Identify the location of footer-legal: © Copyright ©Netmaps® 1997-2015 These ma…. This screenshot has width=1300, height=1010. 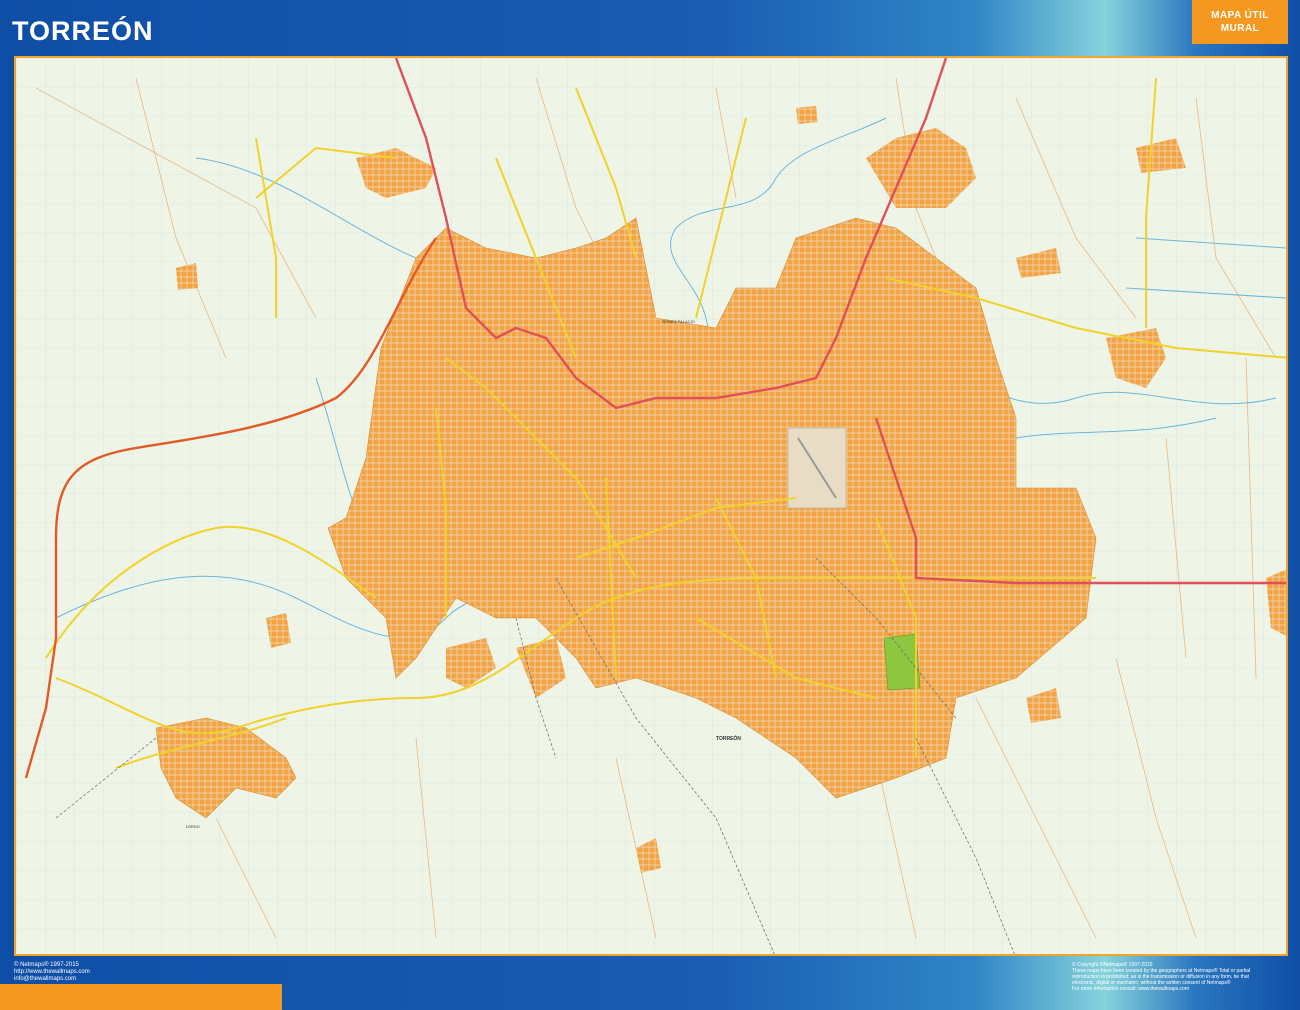
(1177, 977).